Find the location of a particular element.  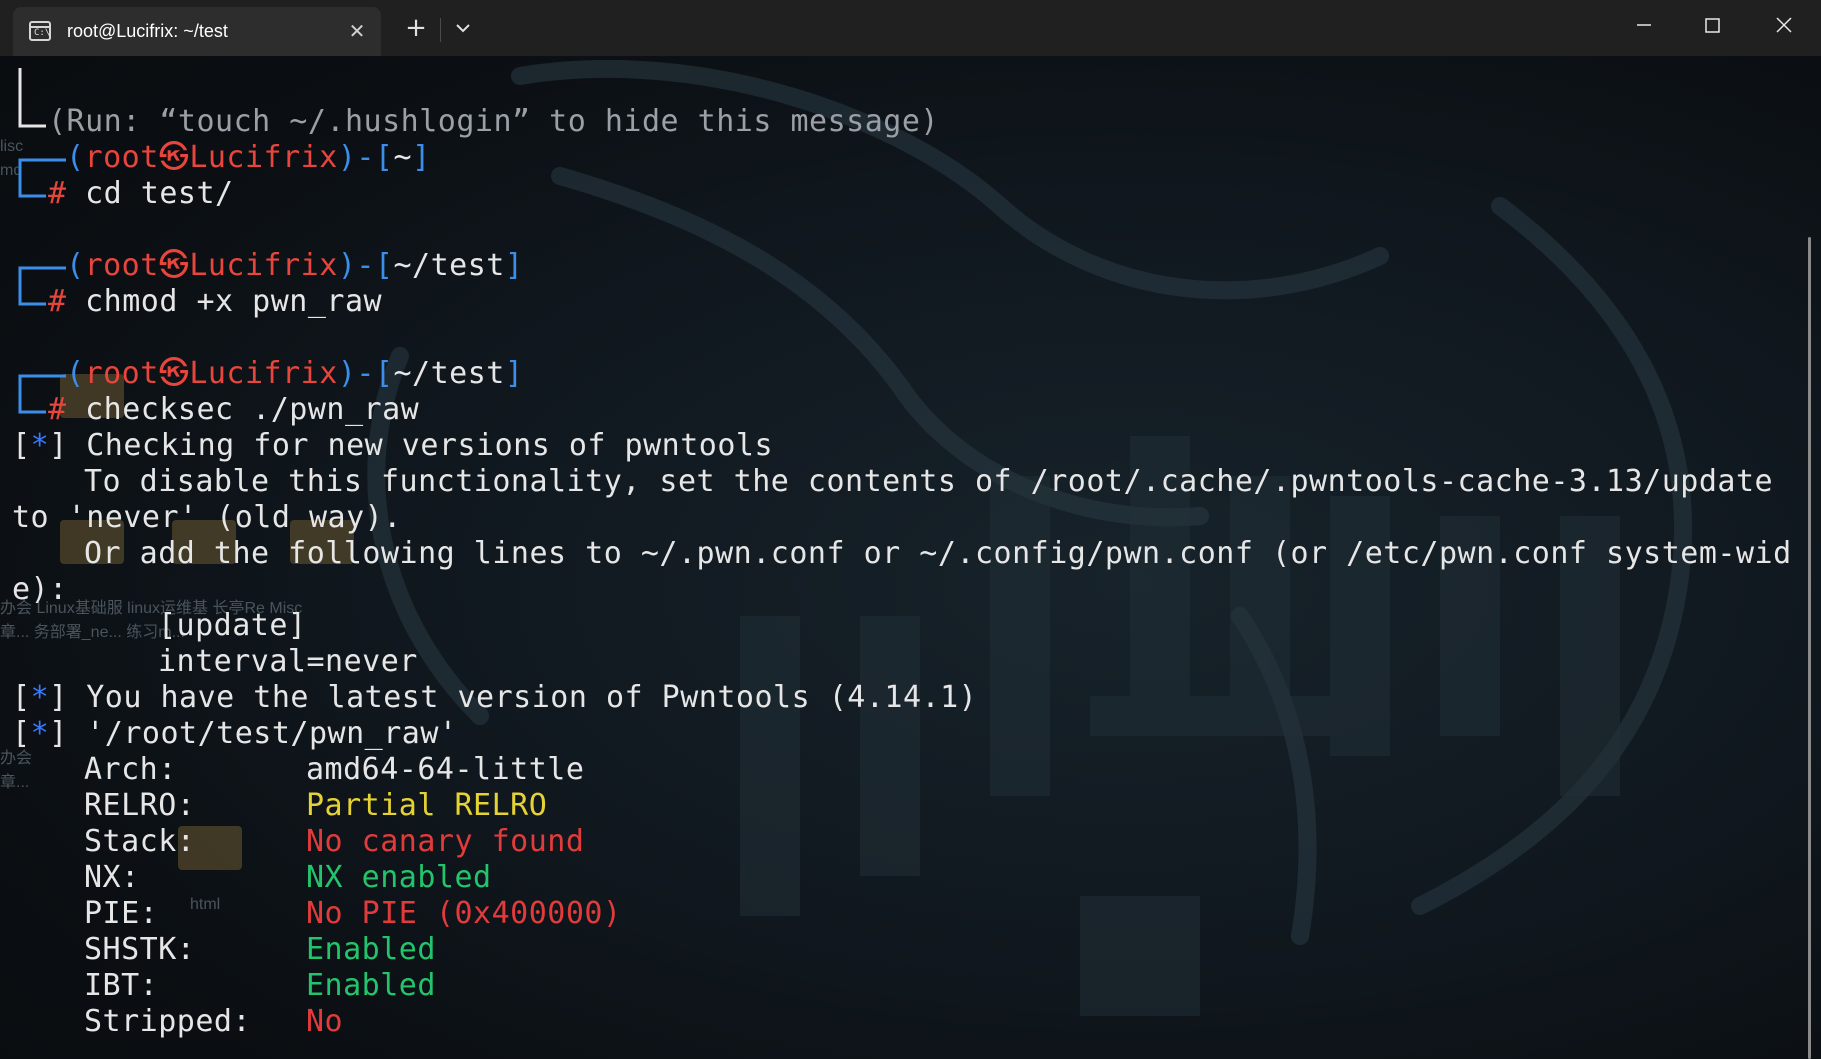

chevron-down-icon is located at coordinates (463, 28).